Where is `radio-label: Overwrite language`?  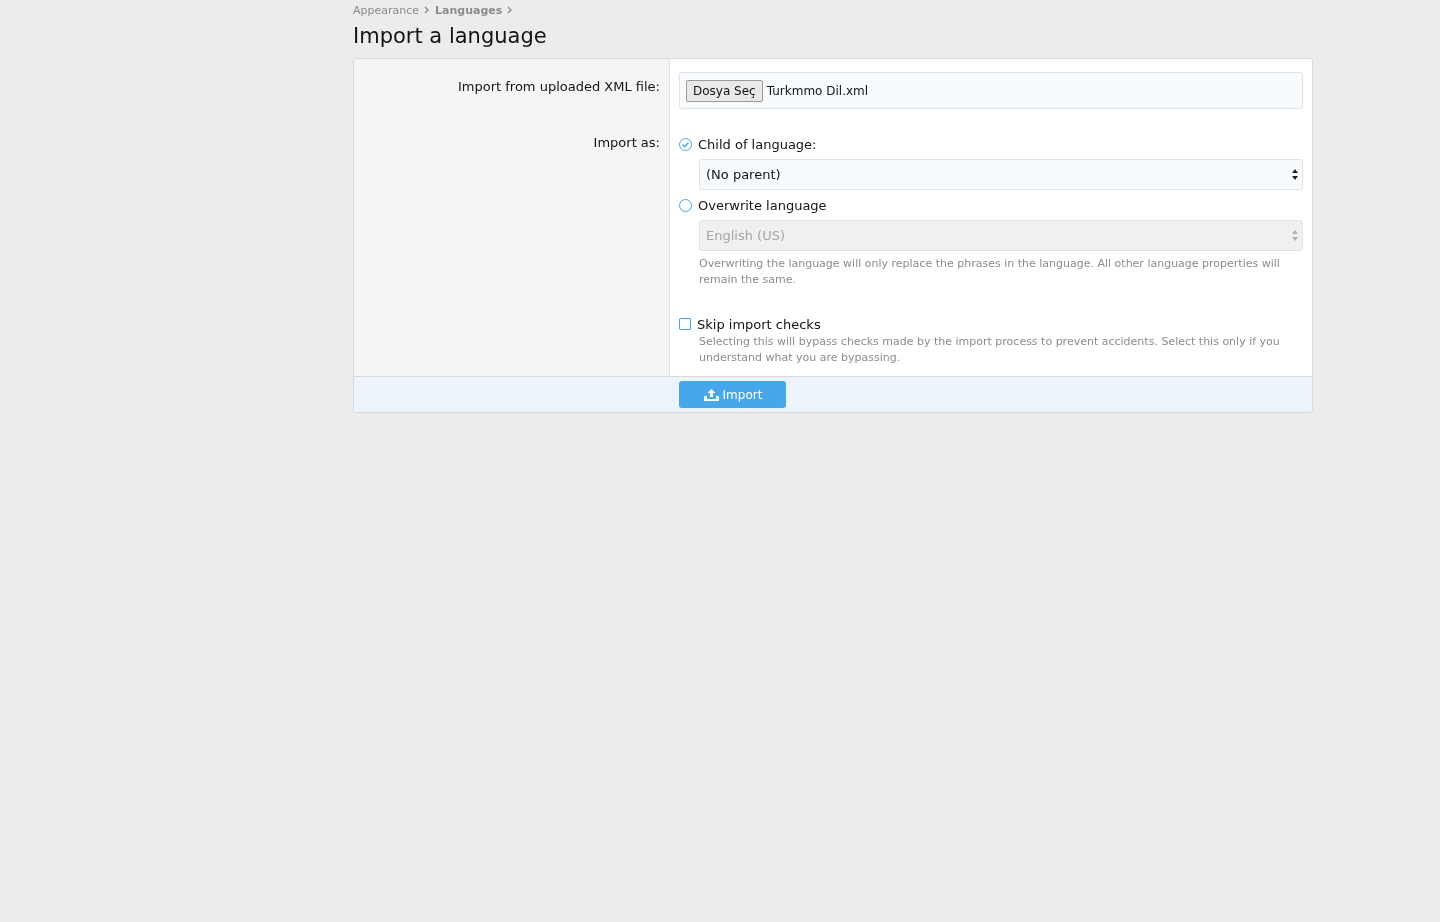 radio-label: Overwrite language is located at coordinates (762, 205).